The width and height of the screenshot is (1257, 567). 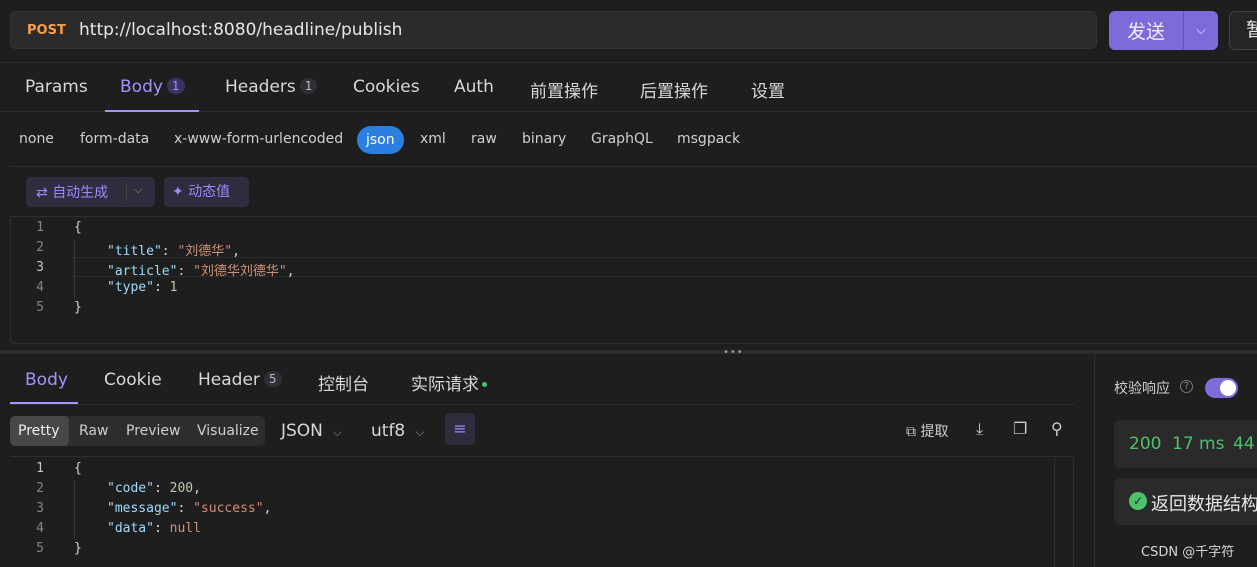 What do you see at coordinates (628, 352) in the screenshot?
I see `panel-splitter` at bounding box center [628, 352].